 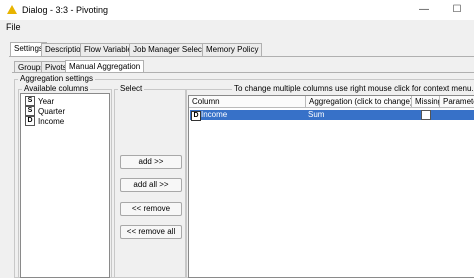 I want to click on add-button: add >>, so click(x=151, y=162).